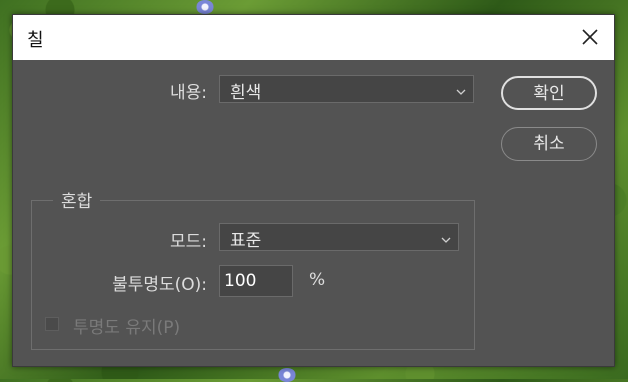 The height and width of the screenshot is (382, 628). I want to click on opacity-input, so click(256, 281).